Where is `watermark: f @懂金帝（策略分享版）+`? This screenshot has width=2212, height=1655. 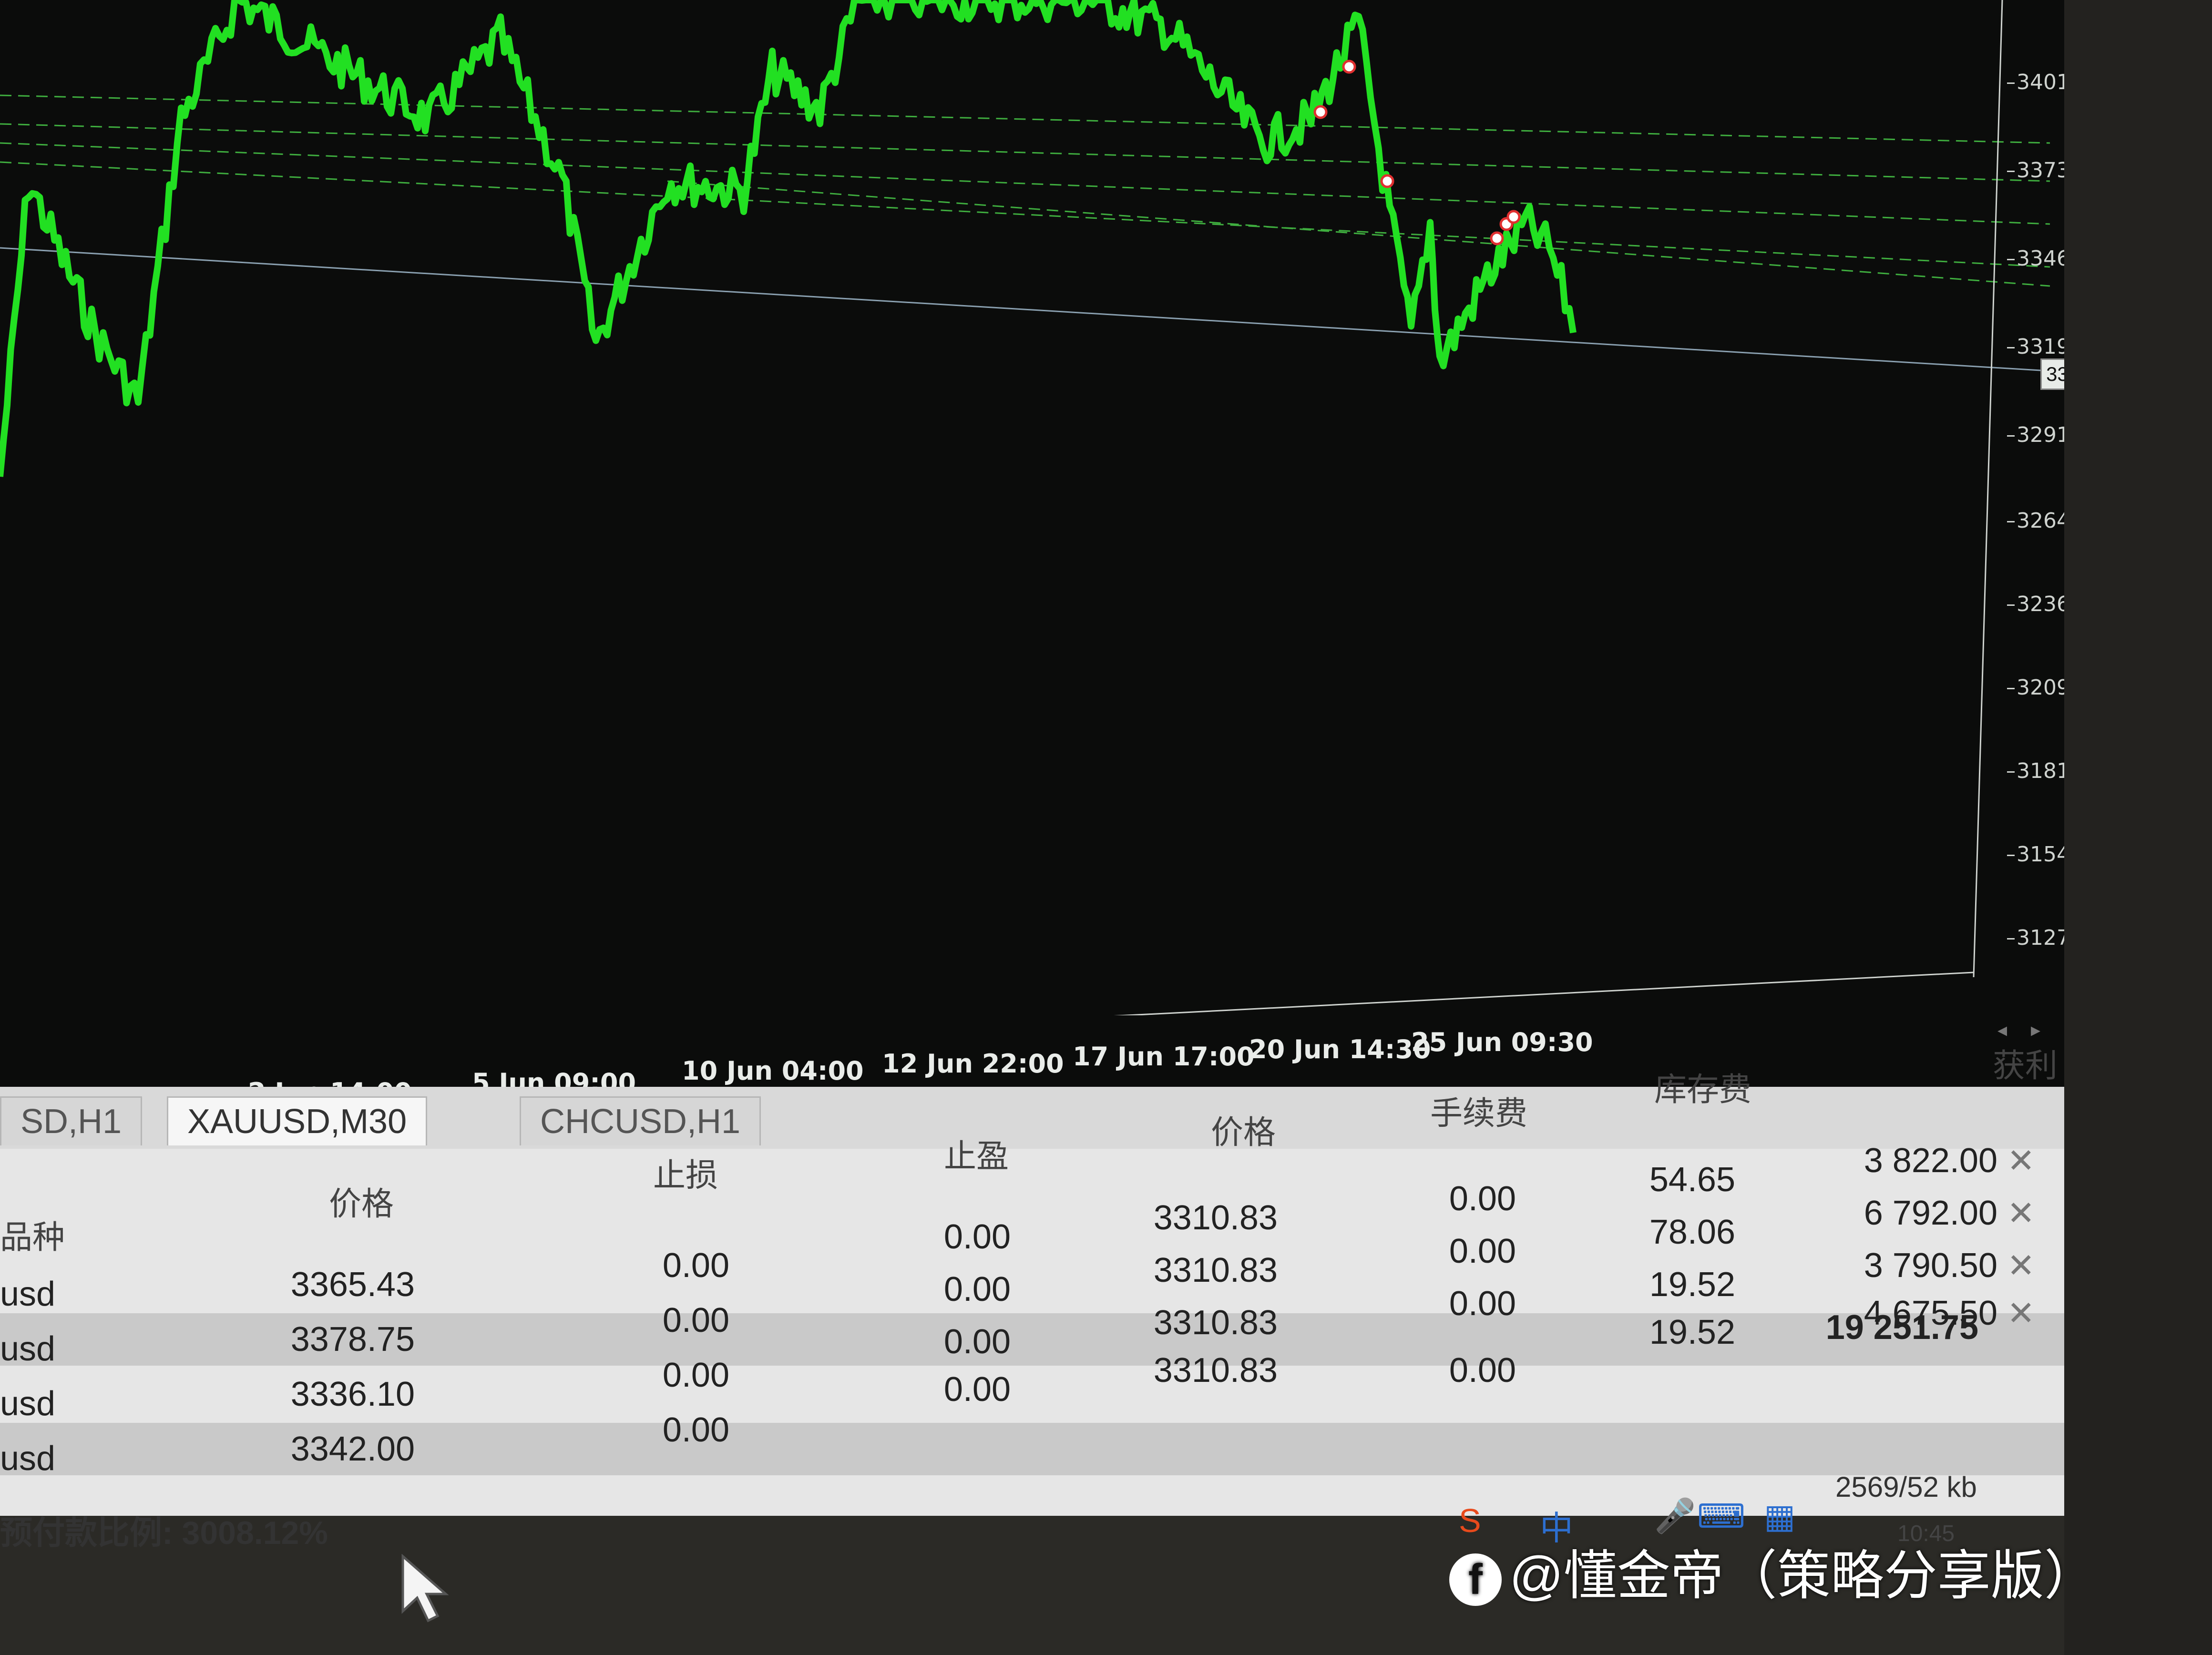
watermark: f @懂金帝（策略分享版）+ is located at coordinates (1789, 1569).